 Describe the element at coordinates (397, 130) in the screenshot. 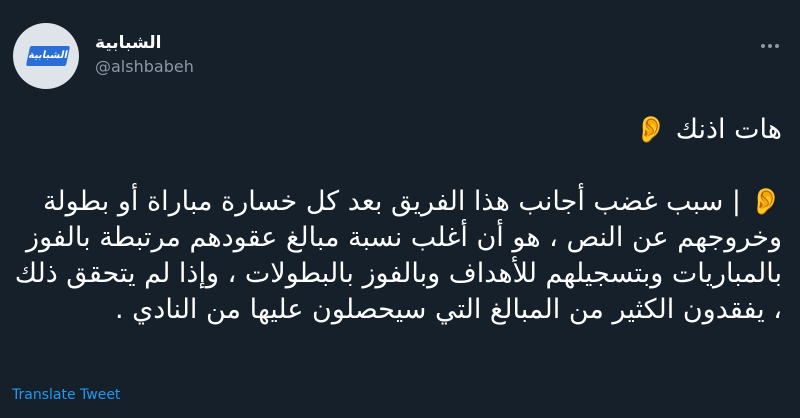

I see `tweet-line-1: هات اذنك 👂` at that location.